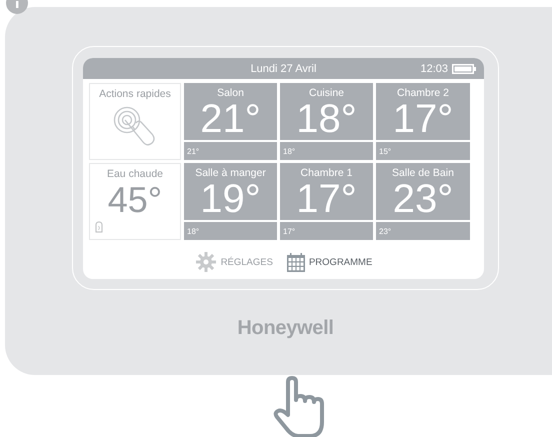  I want to click on calendar-icon, so click(295, 262).